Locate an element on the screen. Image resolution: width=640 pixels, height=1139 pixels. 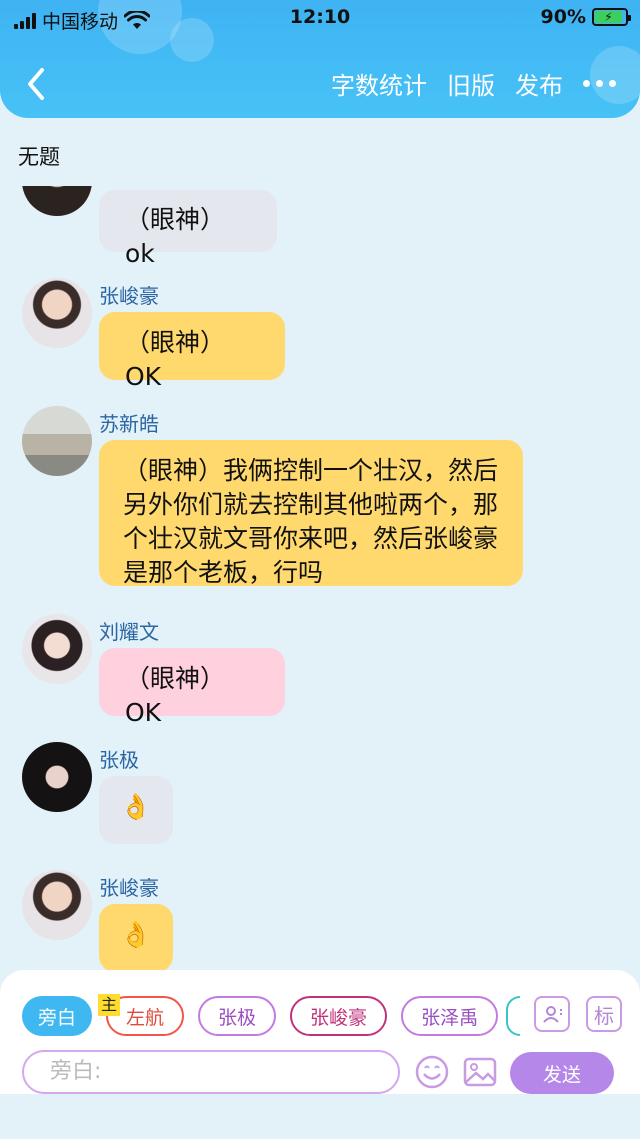
role-selector: 旁白 左航 张极 张峻豪 张泽禹 is located at coordinates (260, 1016).